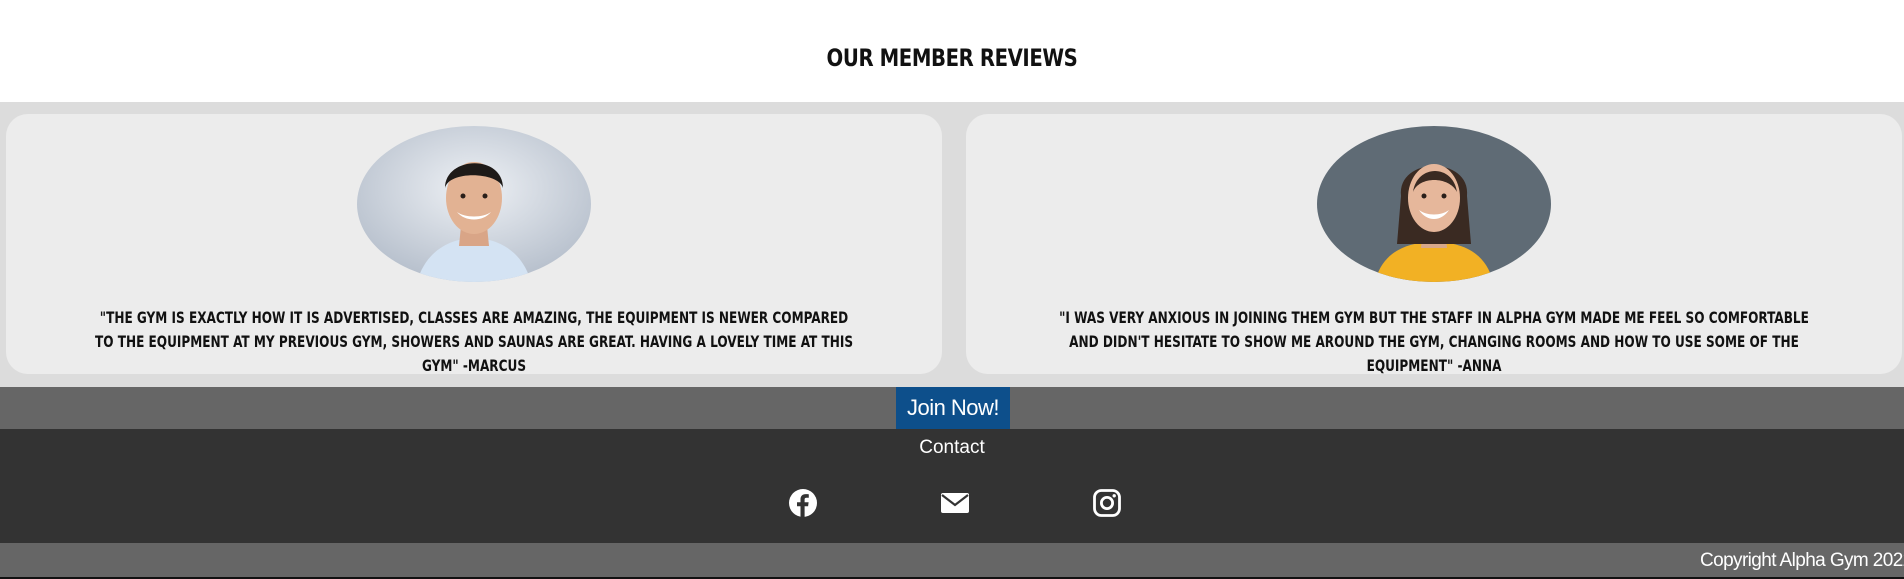 Image resolution: width=1904 pixels, height=579 pixels. What do you see at coordinates (953, 408) in the screenshot?
I see `join-now-button: Join Now!` at bounding box center [953, 408].